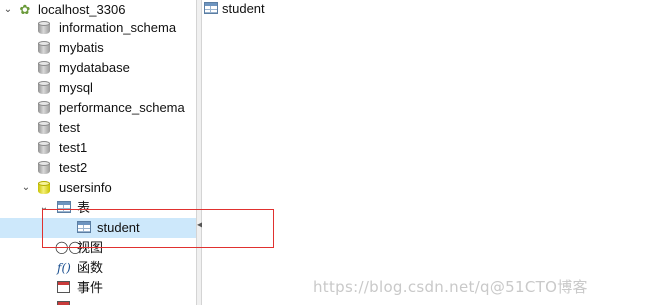 This screenshot has width=651, height=305. What do you see at coordinates (69, 127) in the screenshot?
I see `database-label: test` at bounding box center [69, 127].